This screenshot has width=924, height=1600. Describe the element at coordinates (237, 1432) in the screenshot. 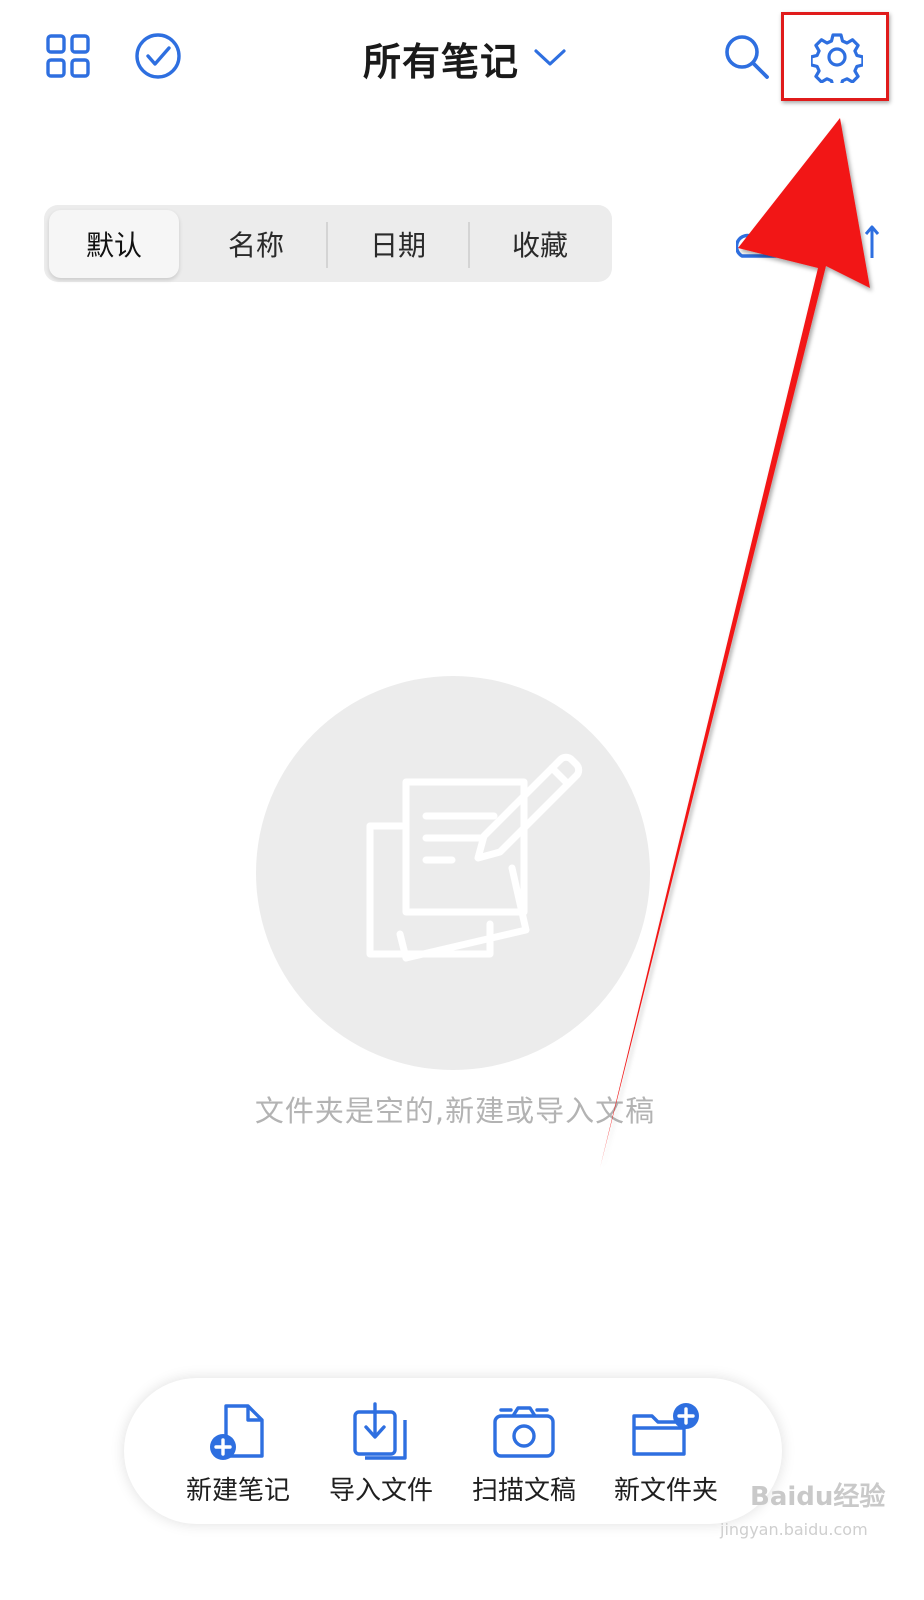

I see `new-note-icon` at that location.